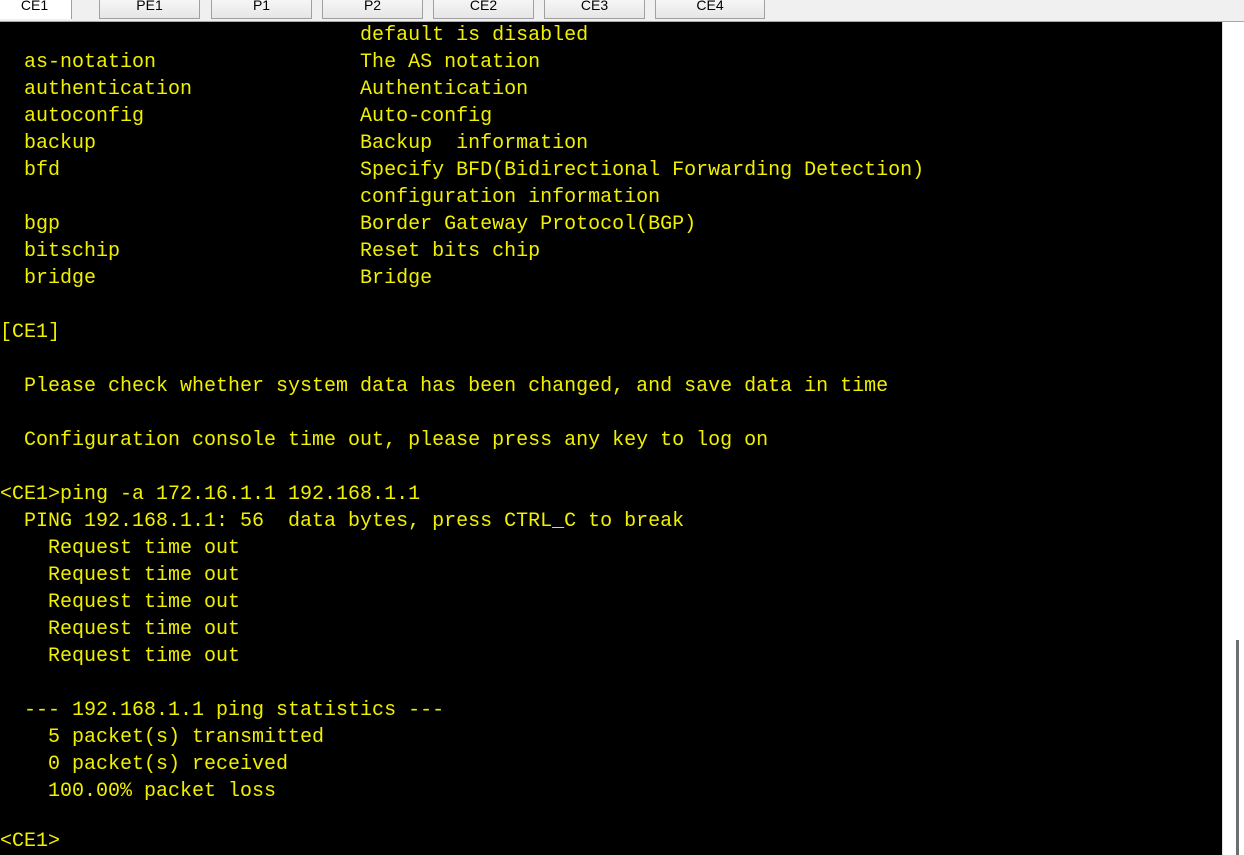 The width and height of the screenshot is (1244, 855). Describe the element at coordinates (144, 764) in the screenshot. I see `terminal-line: 0 packet(s) received` at that location.